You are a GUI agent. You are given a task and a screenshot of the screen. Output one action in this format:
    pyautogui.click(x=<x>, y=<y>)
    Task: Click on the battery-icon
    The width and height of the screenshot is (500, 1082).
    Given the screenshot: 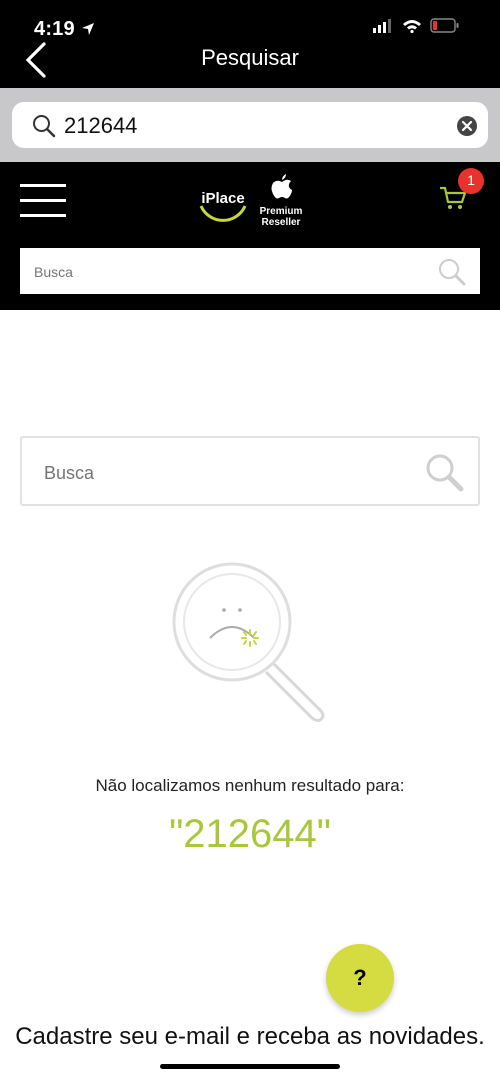 What is the action you would take?
    pyautogui.click(x=444, y=25)
    